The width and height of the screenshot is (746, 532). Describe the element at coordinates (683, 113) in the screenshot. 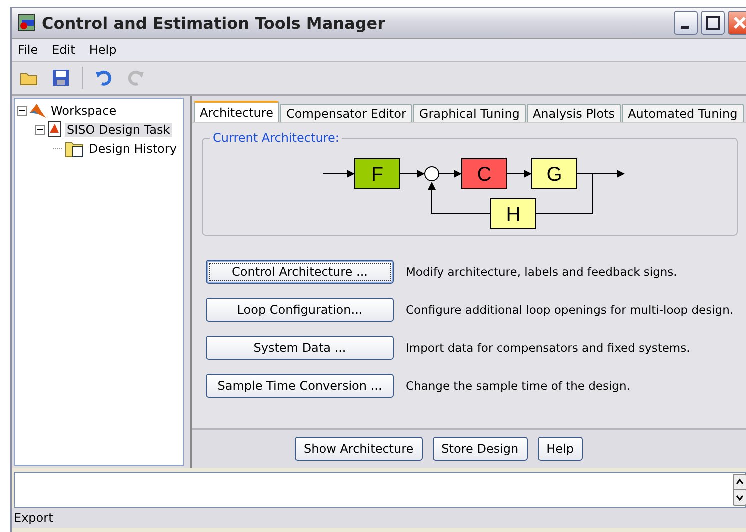

I see `tab: Automated Tuning` at that location.